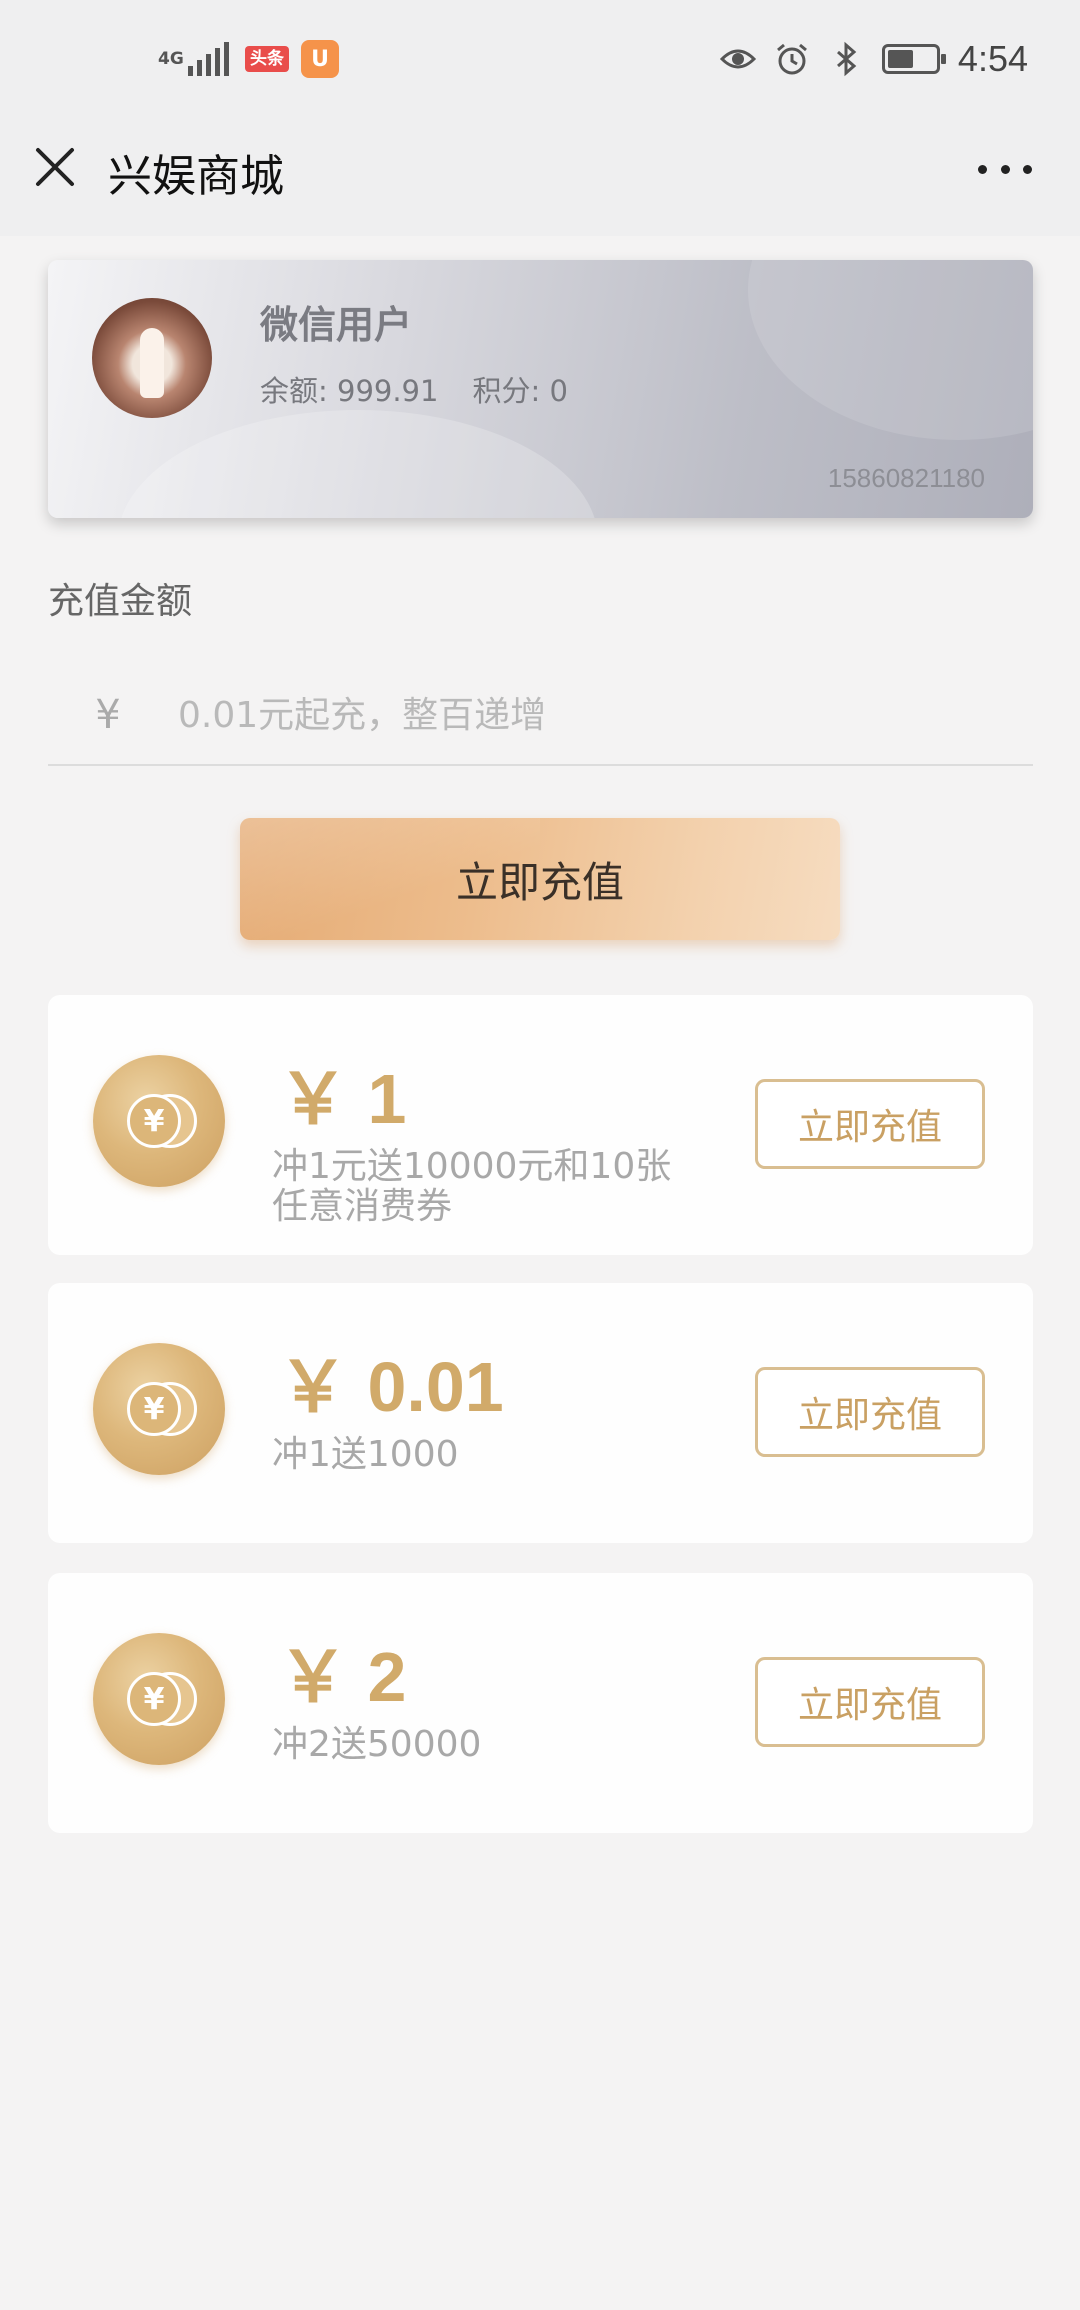 The image size is (1080, 2310). Describe the element at coordinates (540, 178) in the screenshot. I see `nav-bar: 兴娱商城` at that location.